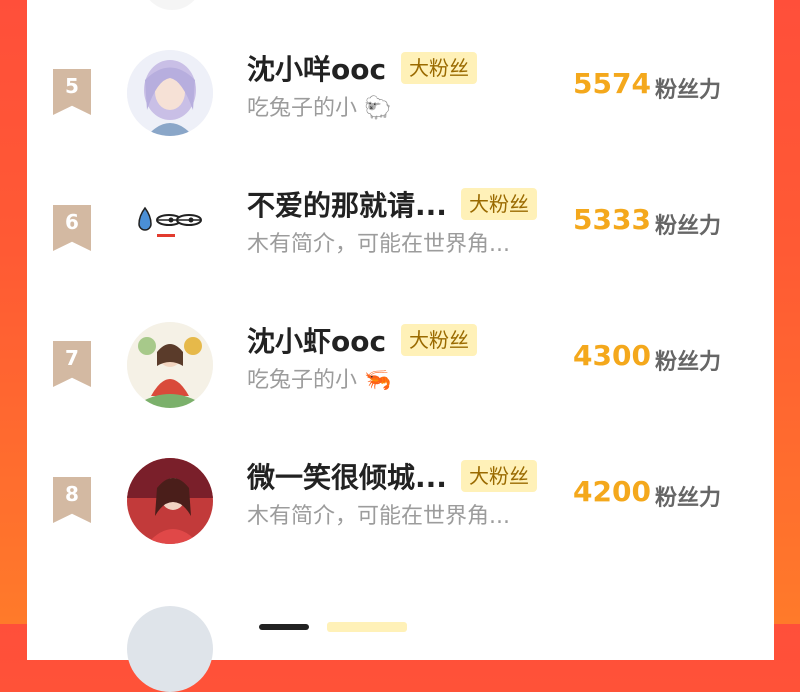 This screenshot has height=692, width=800. What do you see at coordinates (378, 108) in the screenshot?
I see `sheep-emoji-icon: 🐑` at bounding box center [378, 108].